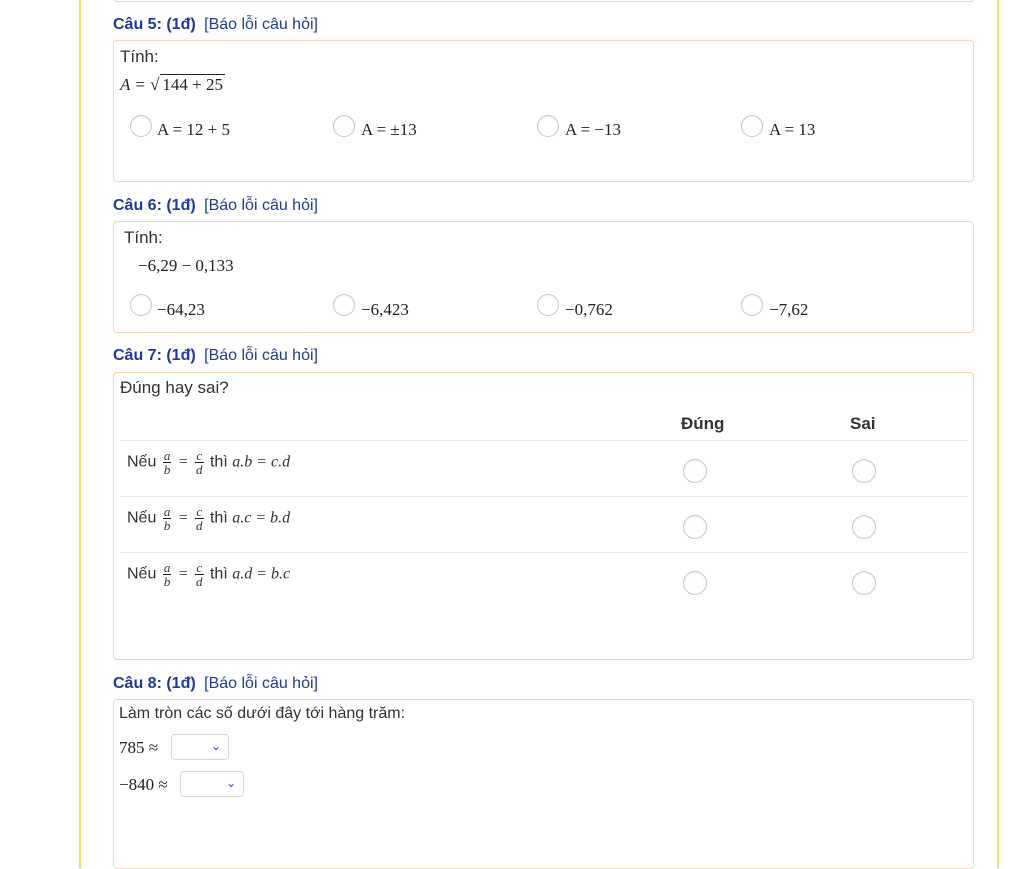  Describe the element at coordinates (208, 462) in the screenshot. I see `statement-row-1: Nếu ab = cd thì a.b = c.d` at that location.